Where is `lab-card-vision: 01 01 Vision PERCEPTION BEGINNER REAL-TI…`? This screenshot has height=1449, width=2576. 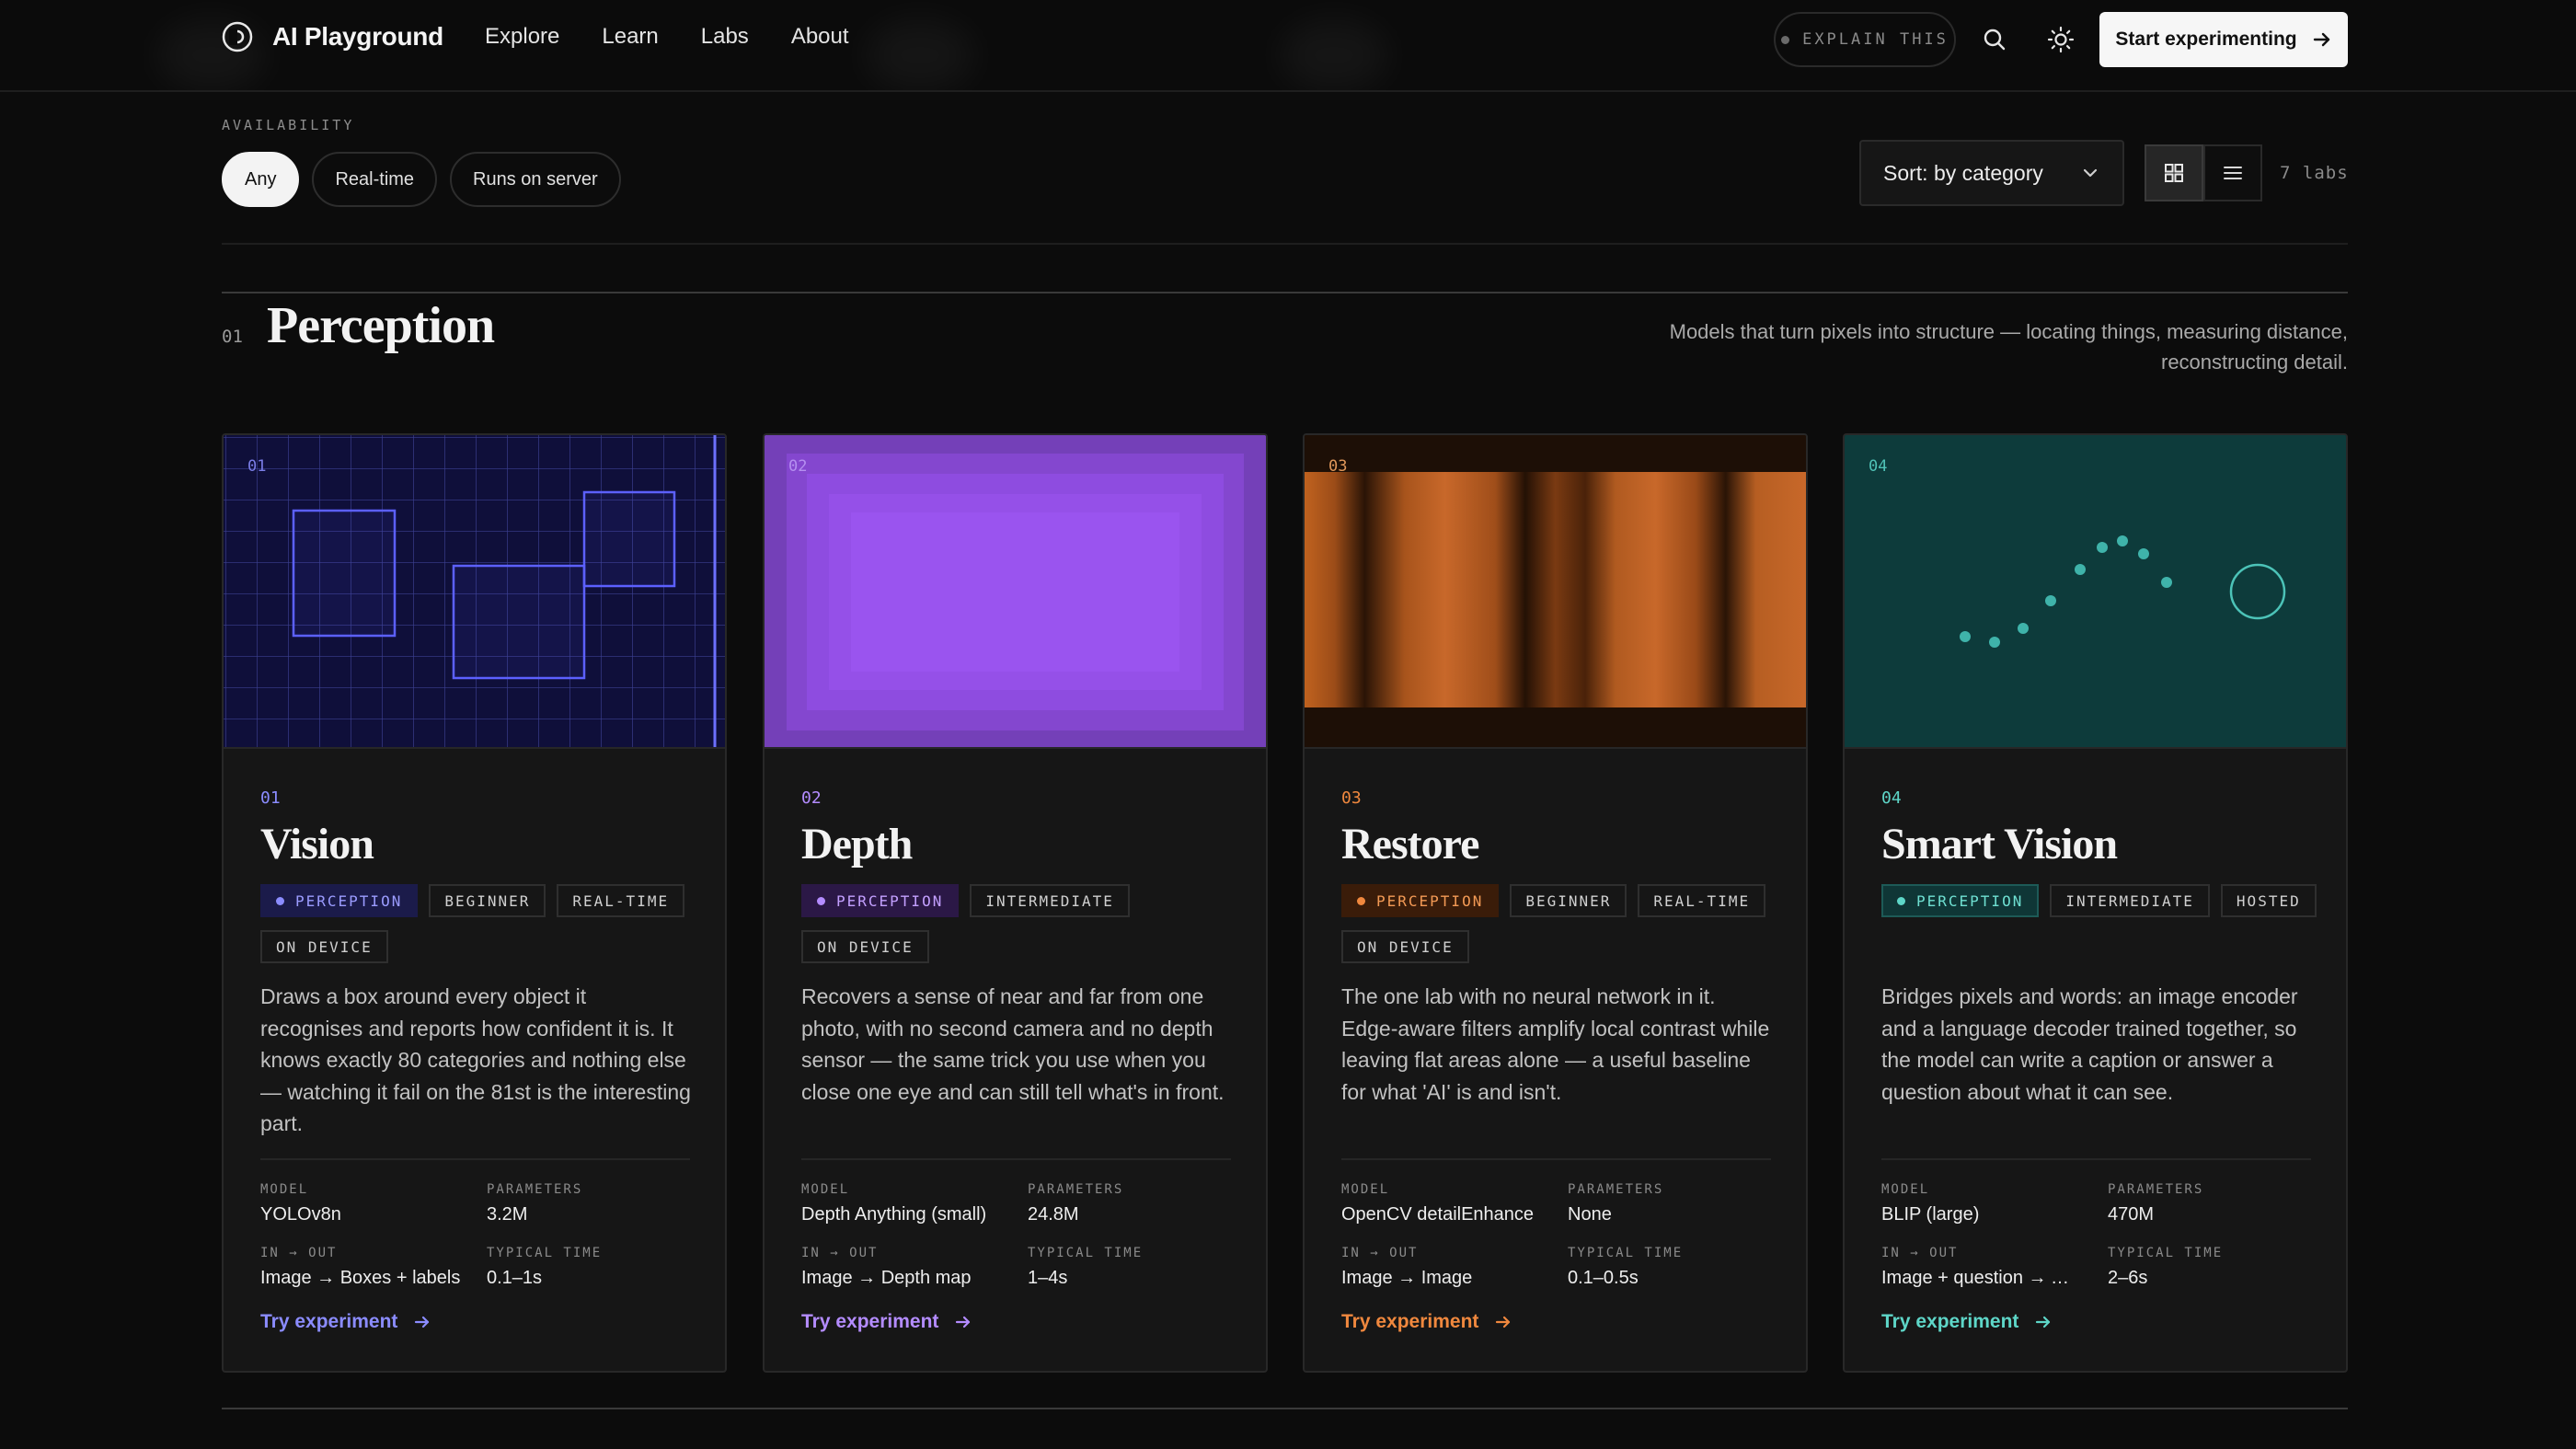 lab-card-vision: 01 01 Vision PERCEPTION BEGINNER REAL-TI… is located at coordinates (474, 903).